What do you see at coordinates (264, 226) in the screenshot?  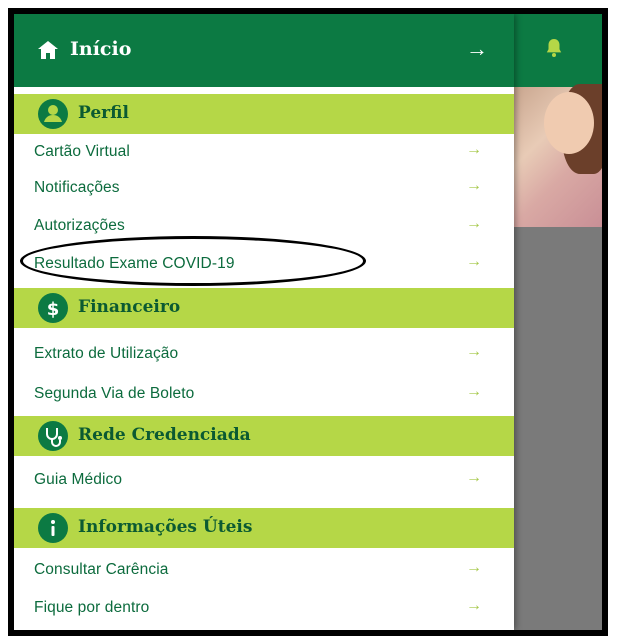 I see `menu-item-autorizacoes: Autorizações →` at bounding box center [264, 226].